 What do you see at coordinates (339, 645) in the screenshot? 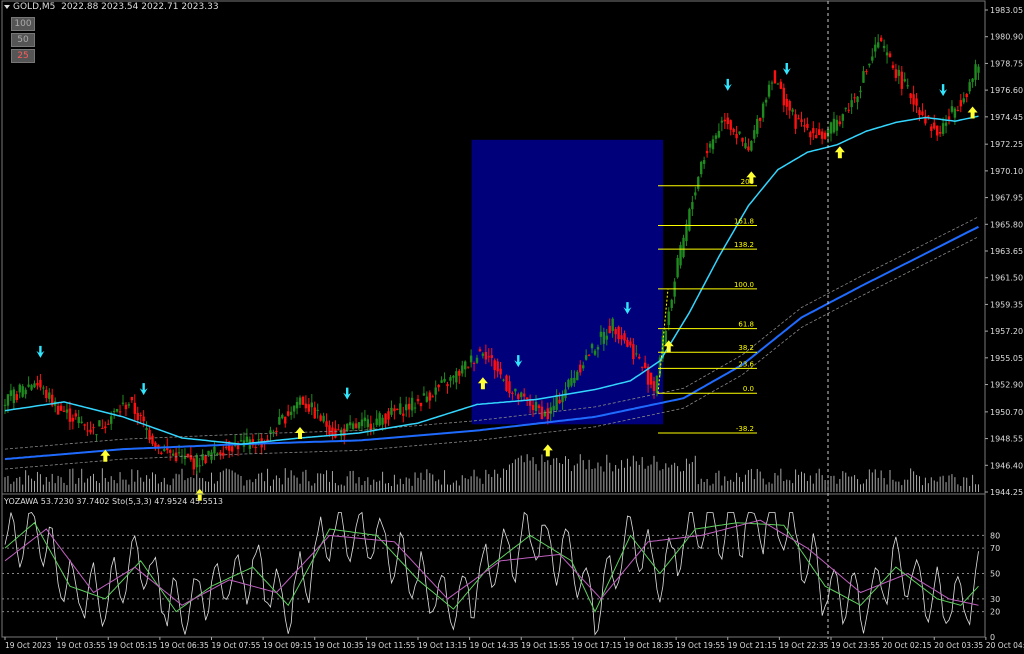
I see `x-tick-label: 19 Oct 10:35` at bounding box center [339, 645].